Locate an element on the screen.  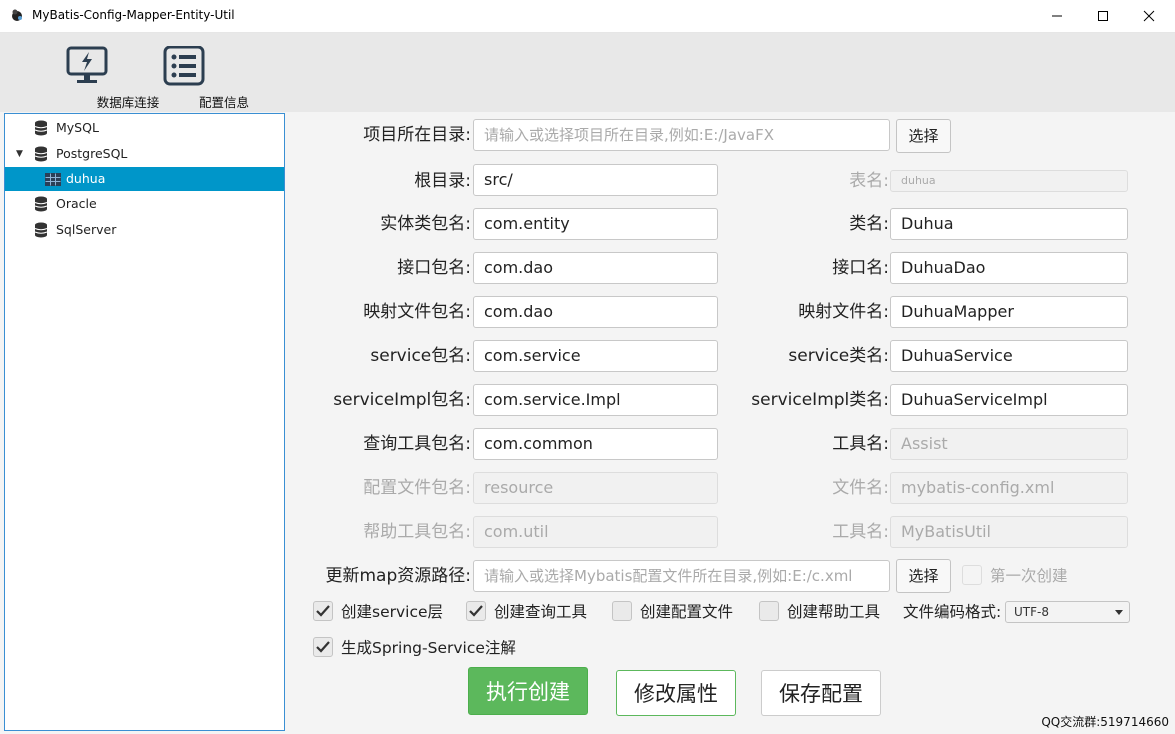
expand-arrow-icon: ▼ is located at coordinates (19, 154).